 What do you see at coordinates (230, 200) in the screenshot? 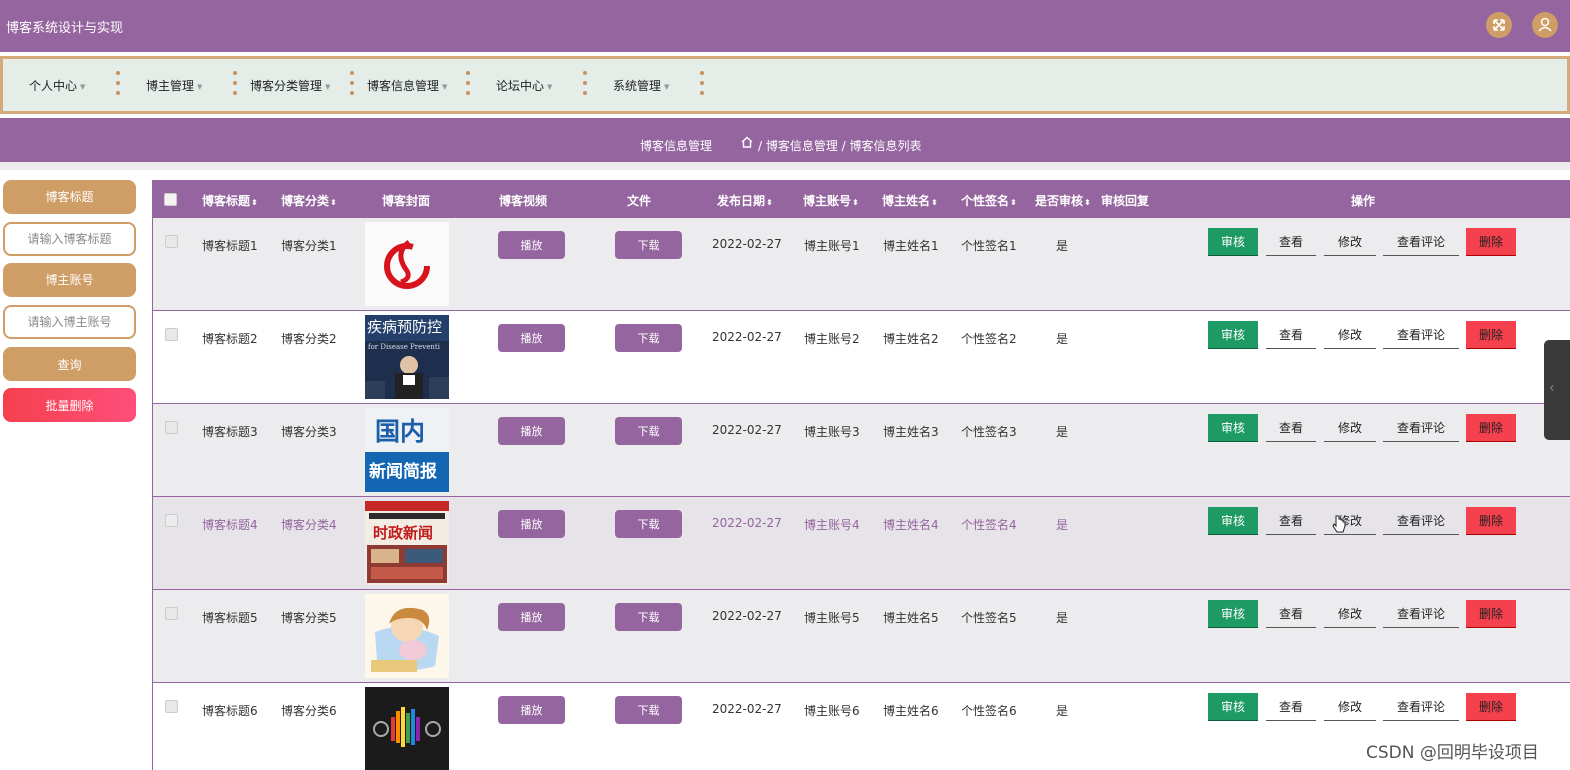
I see `column-header-title: 博客标题⬍` at bounding box center [230, 200].